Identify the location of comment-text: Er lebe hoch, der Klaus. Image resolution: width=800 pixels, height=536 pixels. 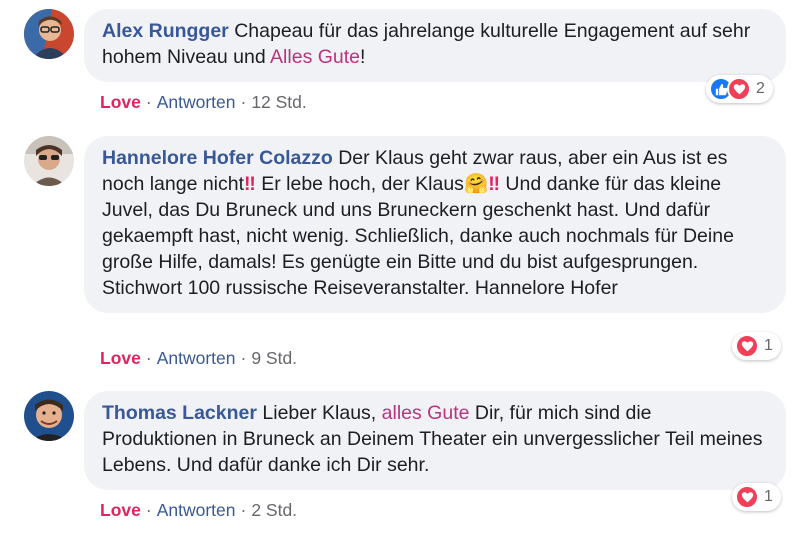
(359, 184).